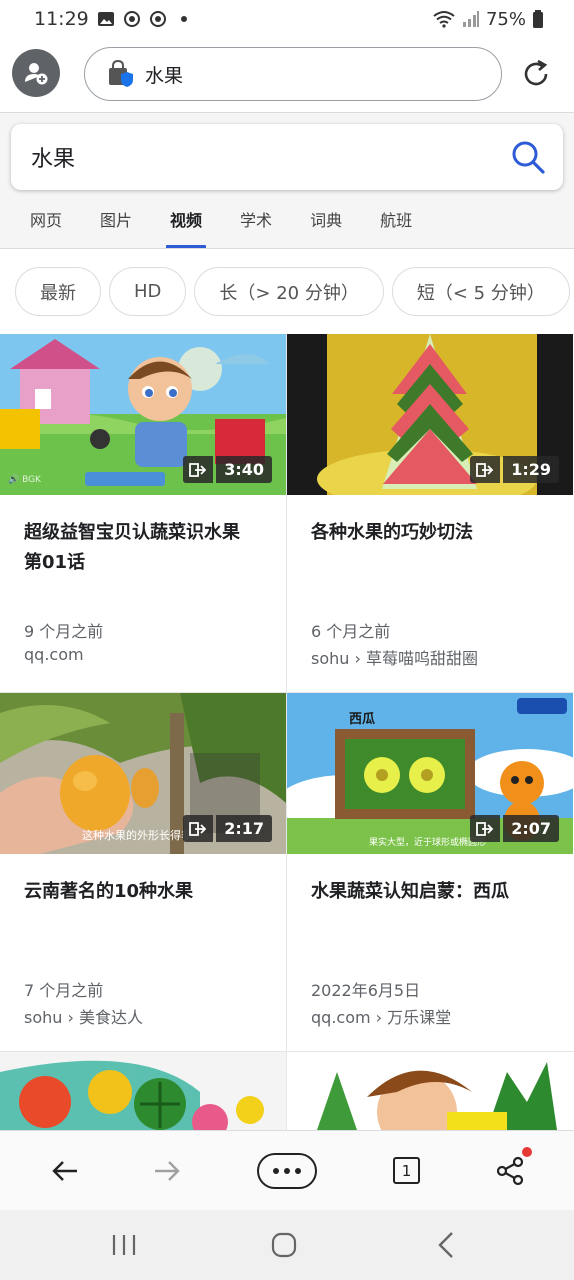 This screenshot has width=574, height=1280. I want to click on duration-badge: 1:29, so click(514, 469).